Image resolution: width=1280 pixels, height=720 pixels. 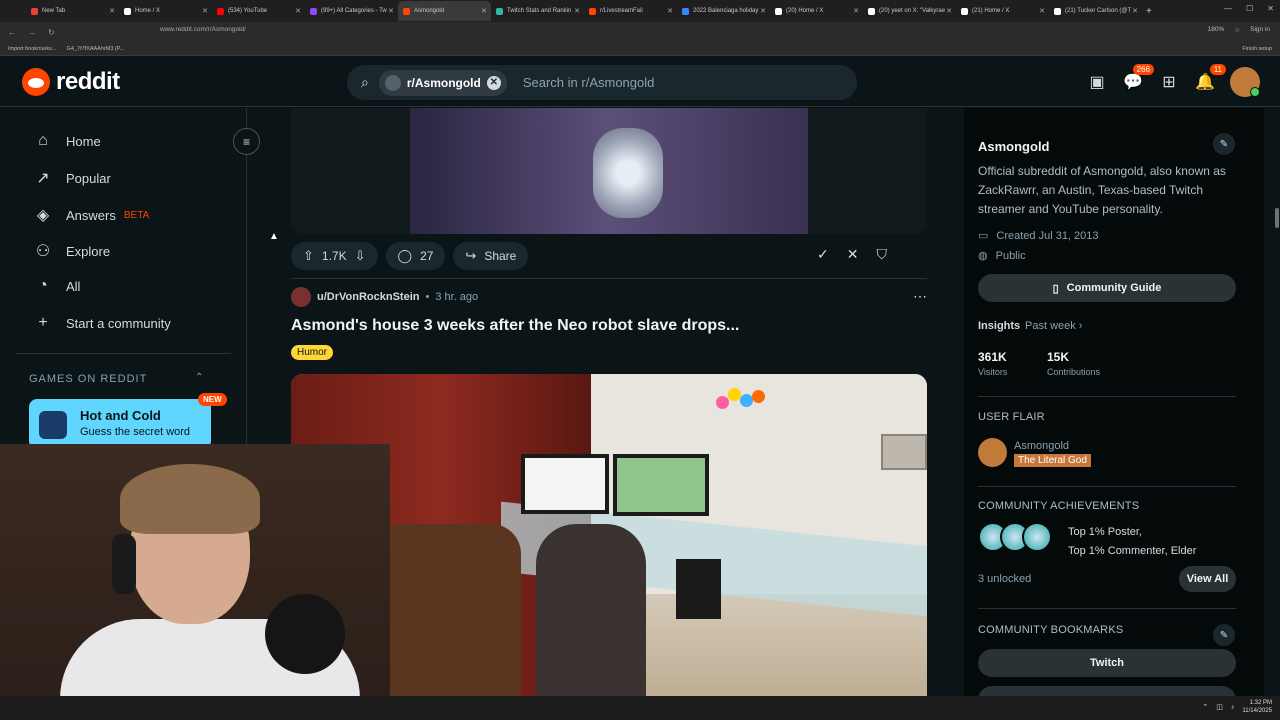 What do you see at coordinates (12, 32) in the screenshot?
I see `back-icon: ←` at bounding box center [12, 32].